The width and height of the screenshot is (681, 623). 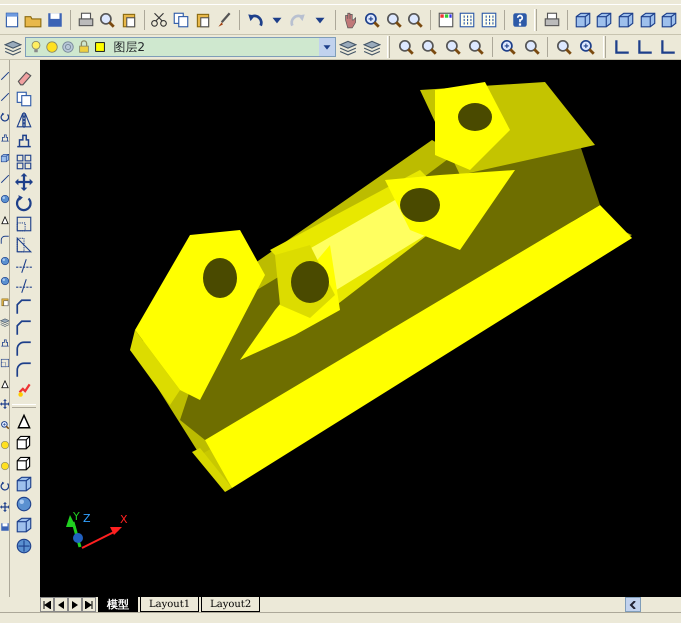 I want to click on first-tab-icon, so click(x=47, y=604).